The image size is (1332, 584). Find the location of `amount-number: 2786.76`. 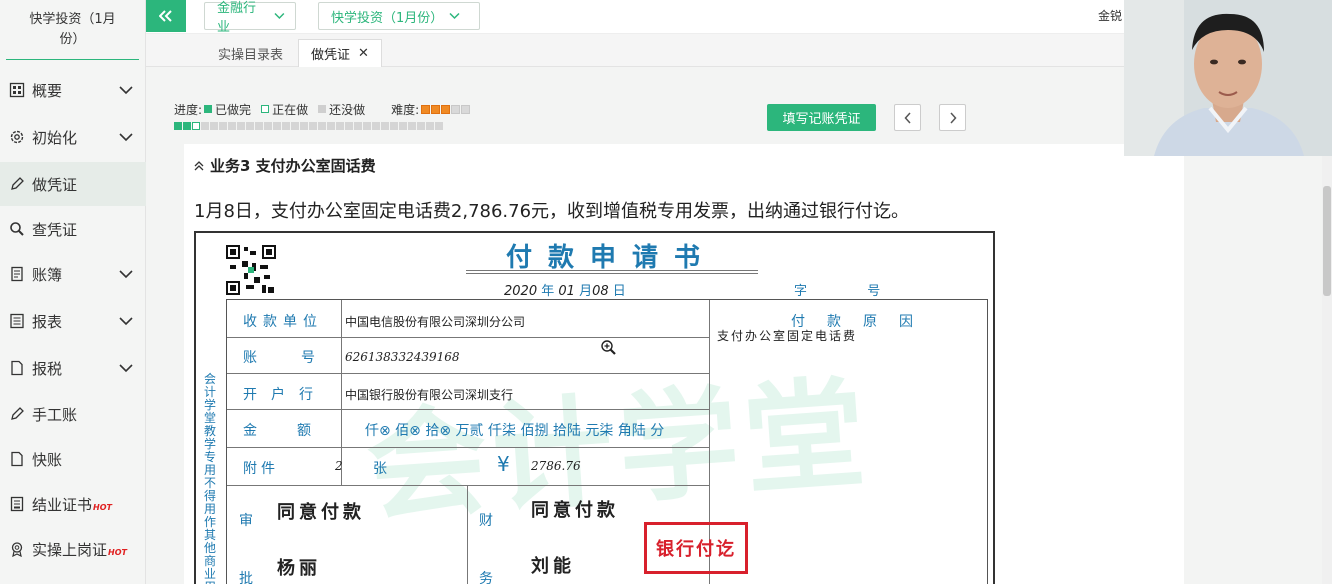

amount-number: 2786.76 is located at coordinates (556, 466).